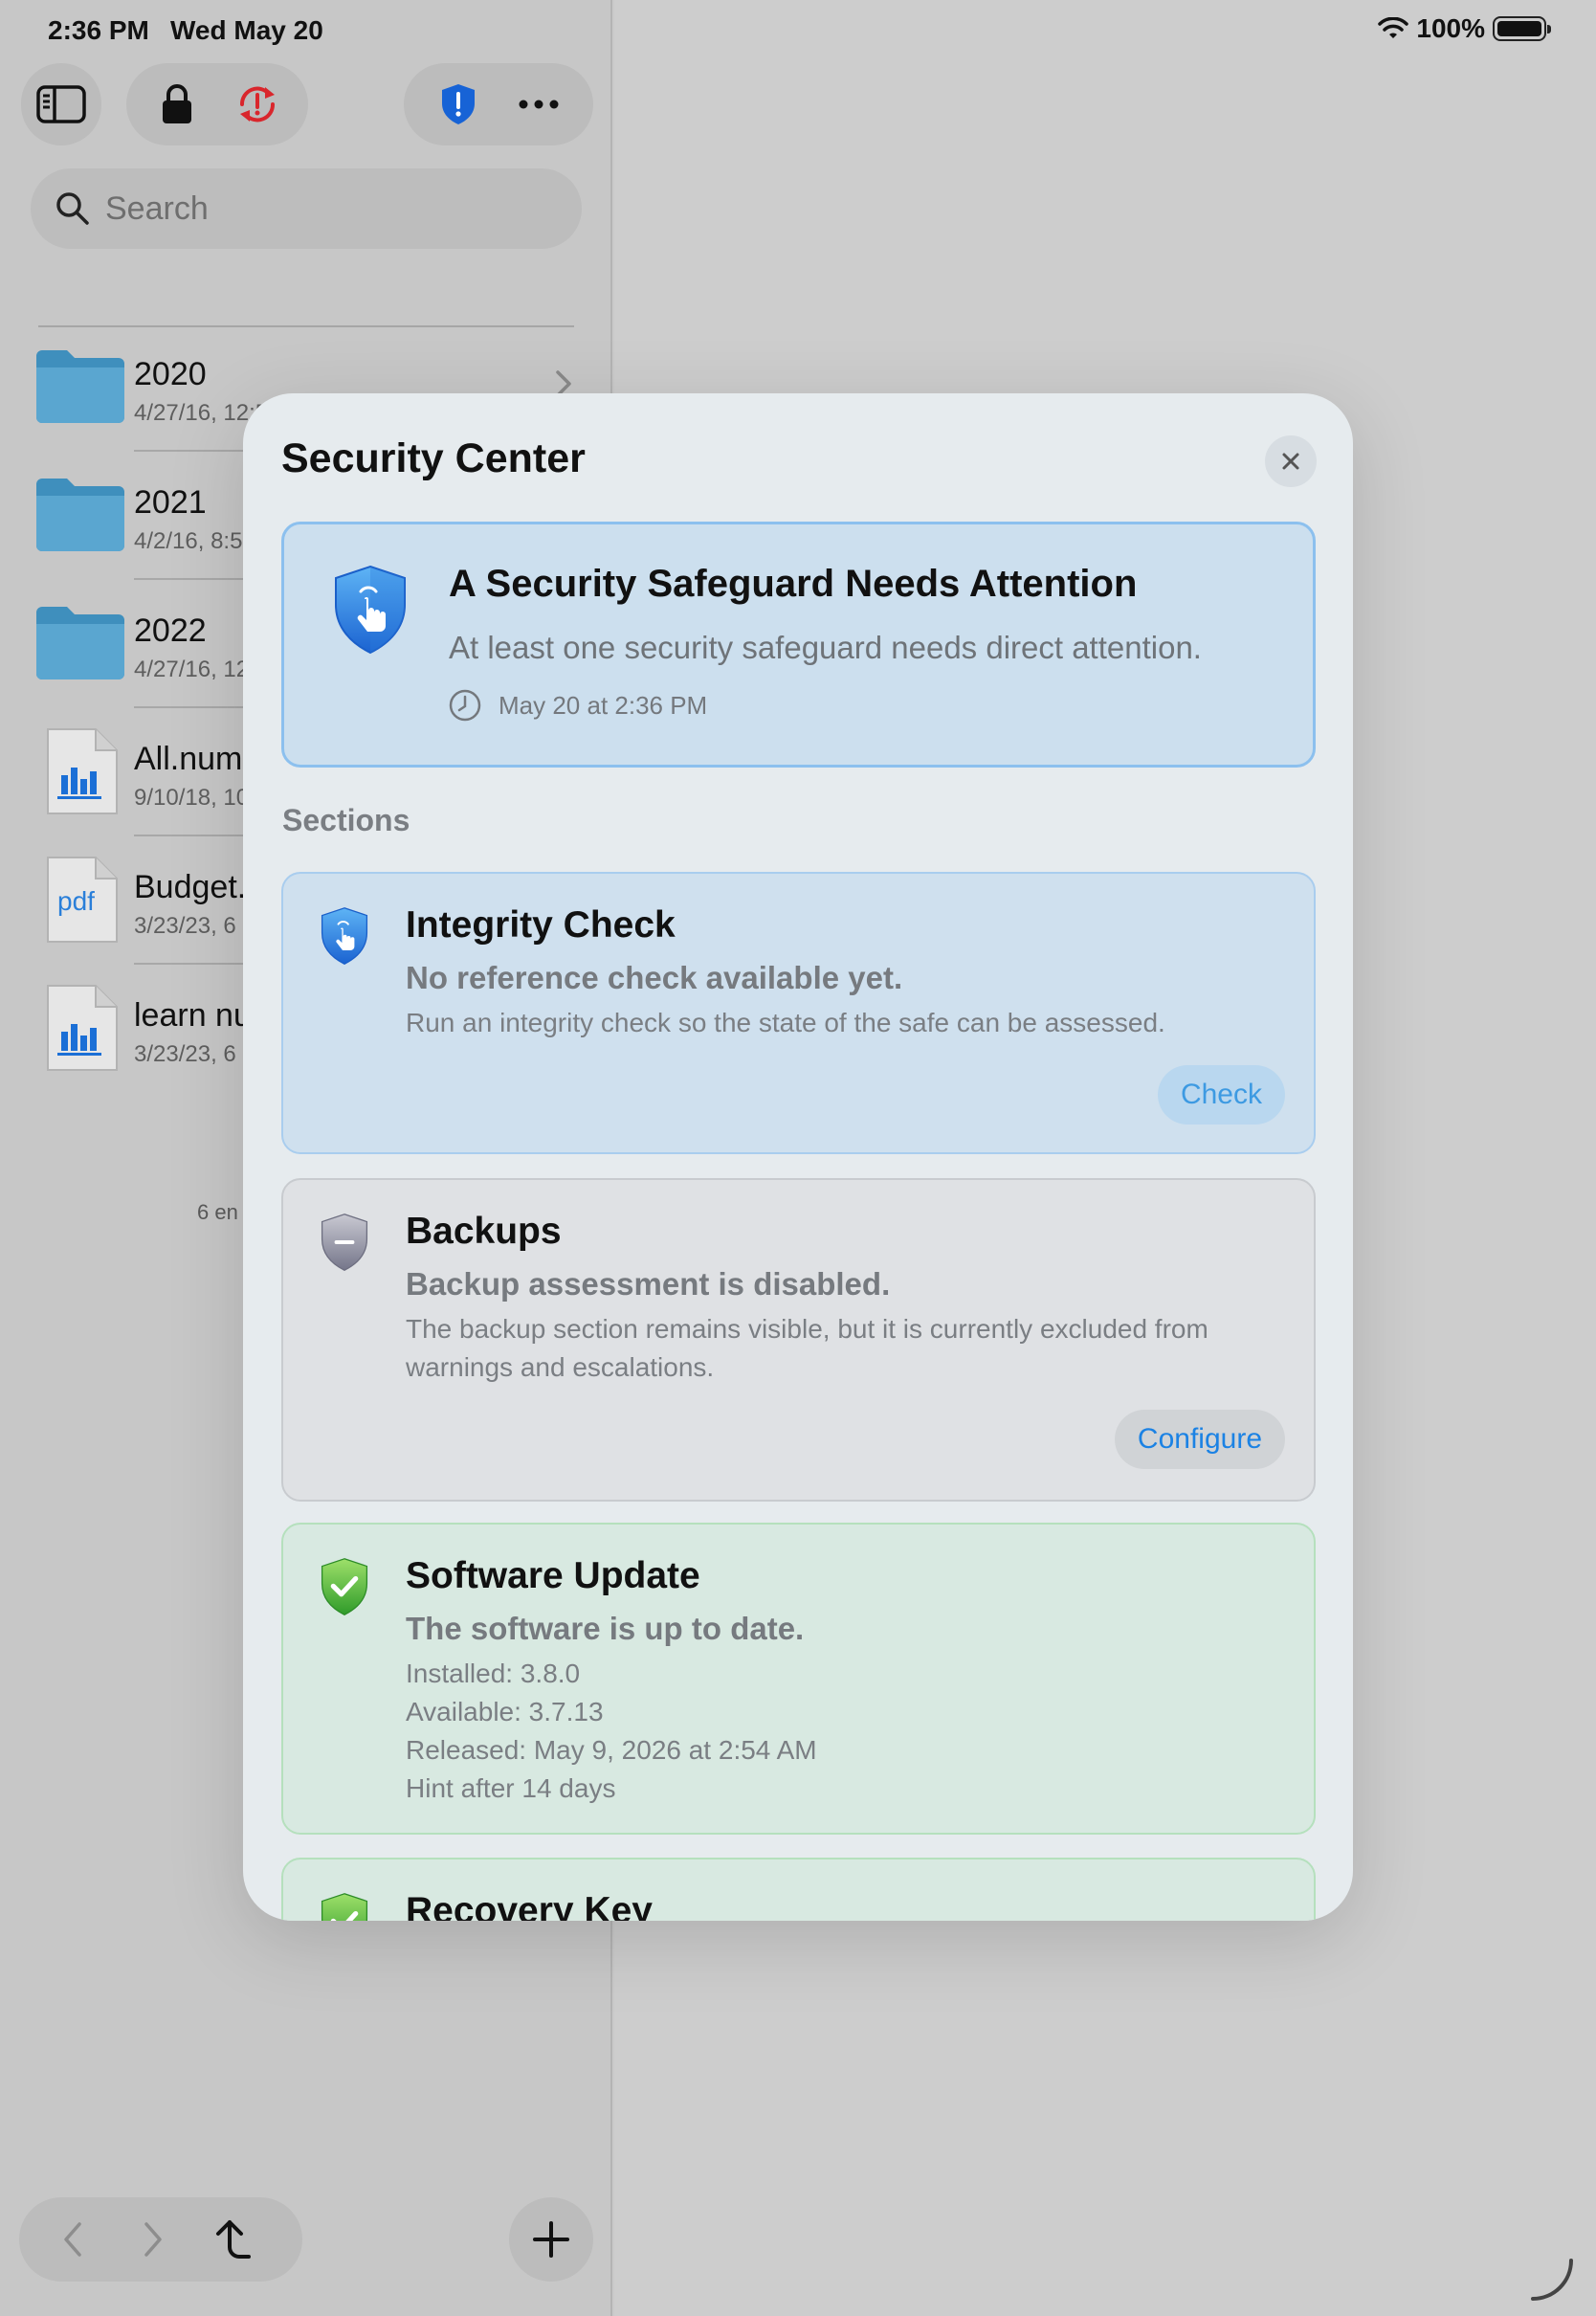 The height and width of the screenshot is (2316, 1596). I want to click on lock-button, so click(177, 104).